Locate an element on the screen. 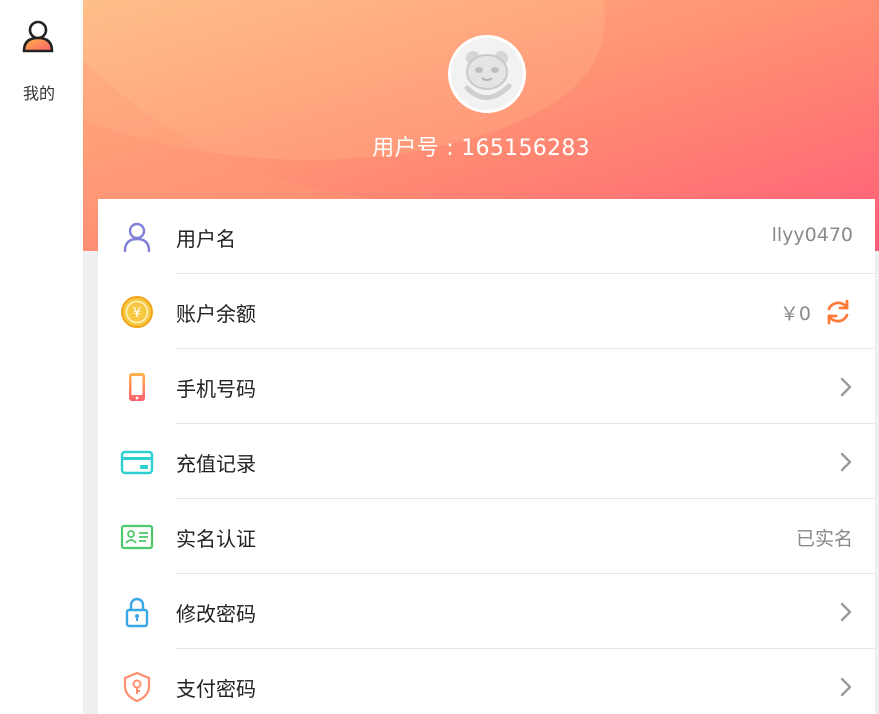 Image resolution: width=879 pixels, height=714 pixels. id-card-icon is located at coordinates (137, 537).